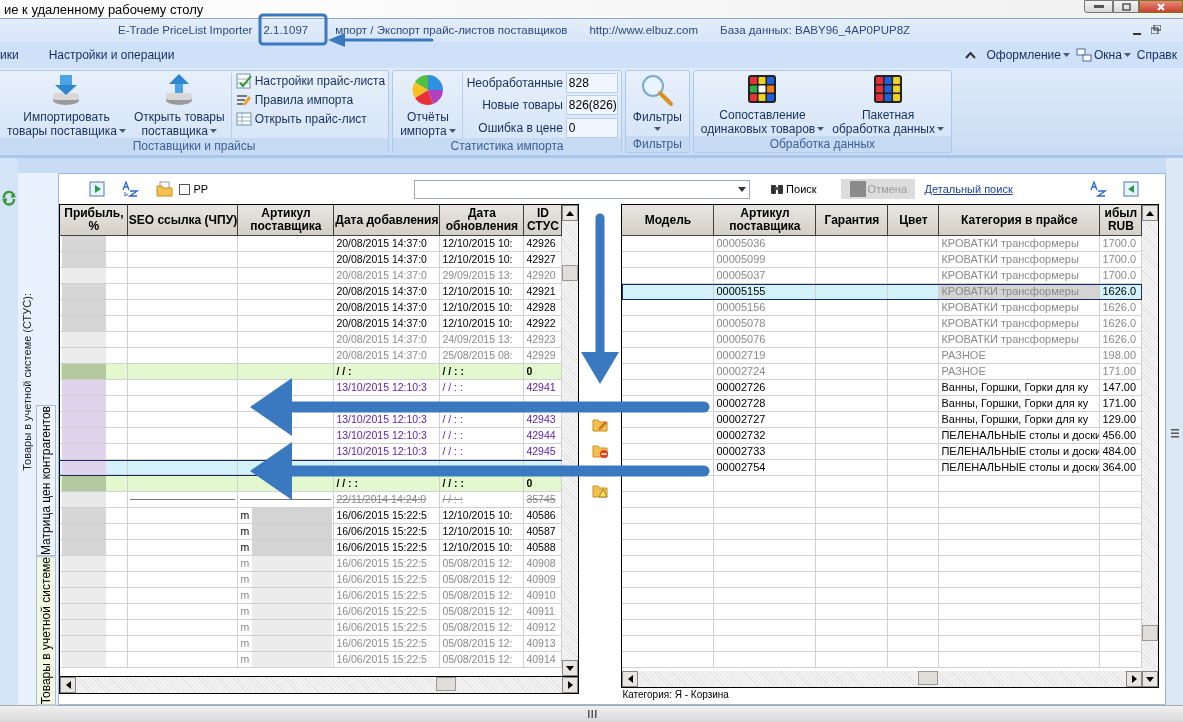  Describe the element at coordinates (310, 81) in the screenshot. I see `ribbon-button: Настройки прайс-листа` at that location.